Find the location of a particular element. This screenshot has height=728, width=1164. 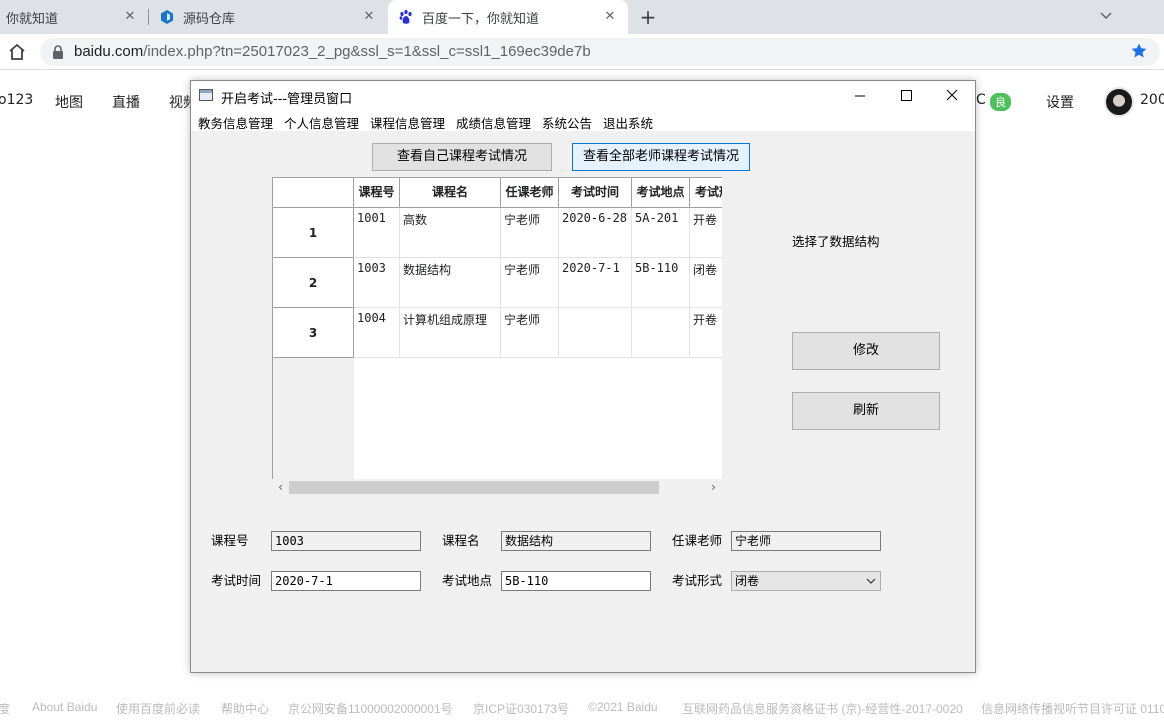

tab-3-title: 百度一下，你就知道 is located at coordinates (481, 19).